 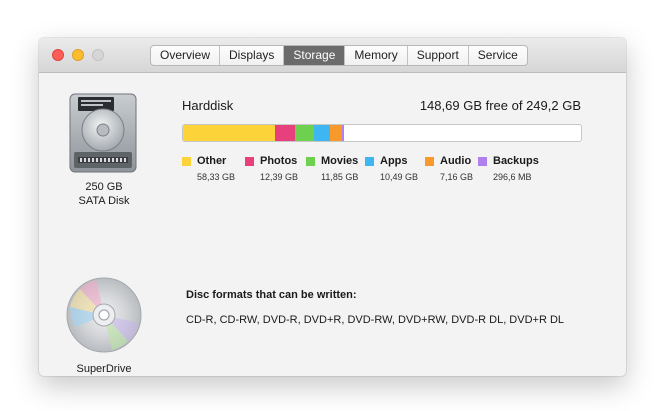 What do you see at coordinates (399, 177) in the screenshot?
I see `legend-size: 10,49 GB` at bounding box center [399, 177].